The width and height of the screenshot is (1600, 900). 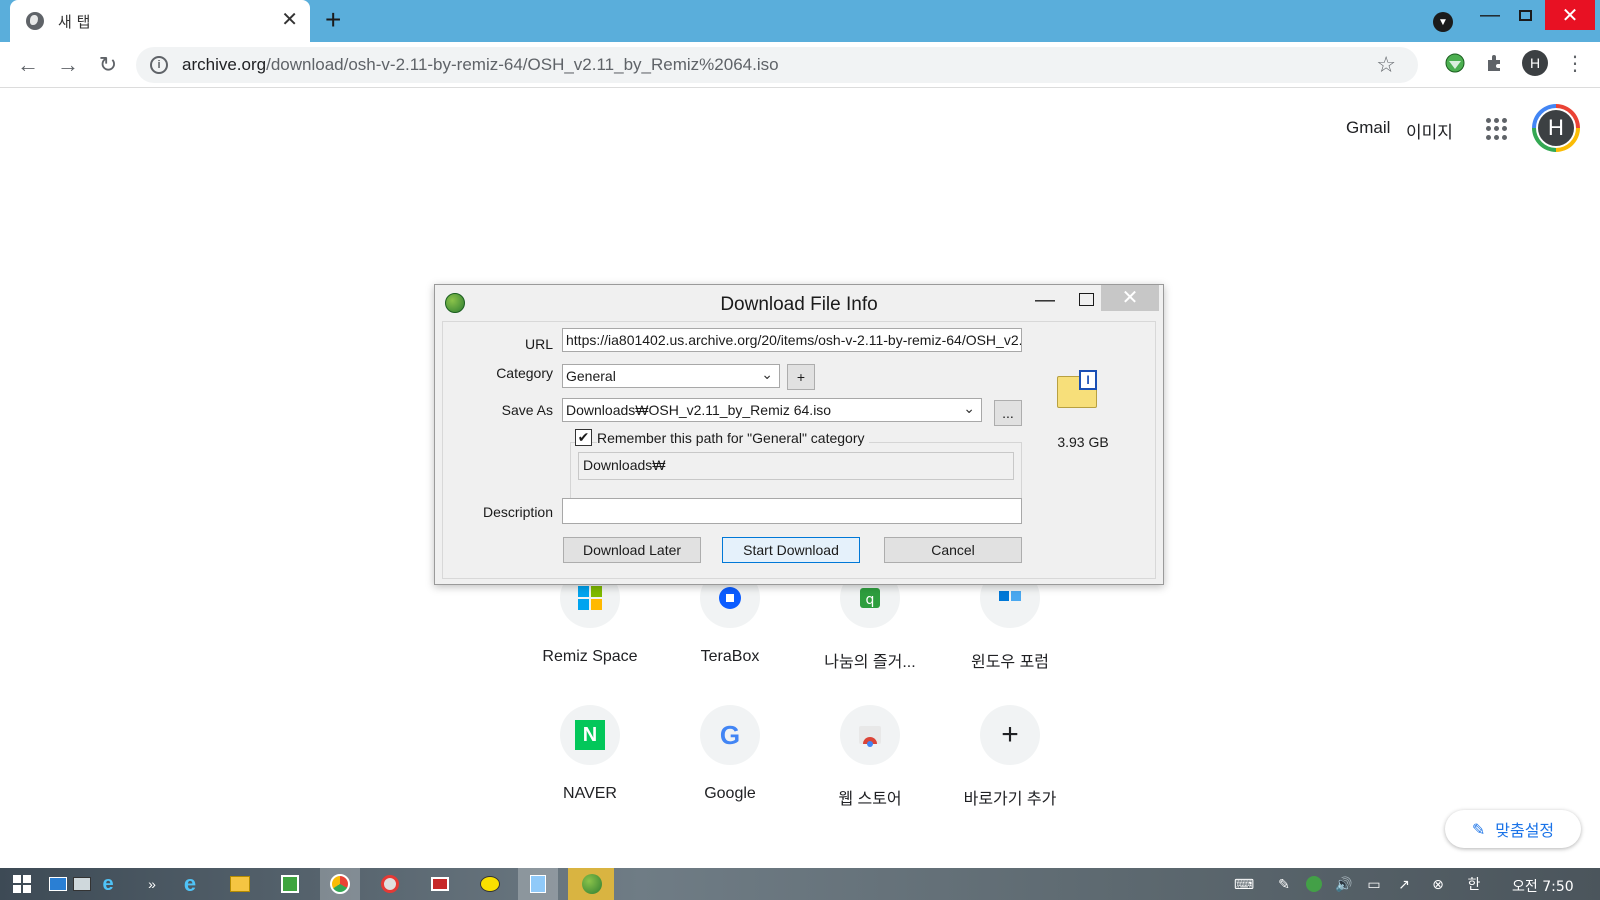 I want to click on images-link: 이미지, so click(x=1429, y=130).